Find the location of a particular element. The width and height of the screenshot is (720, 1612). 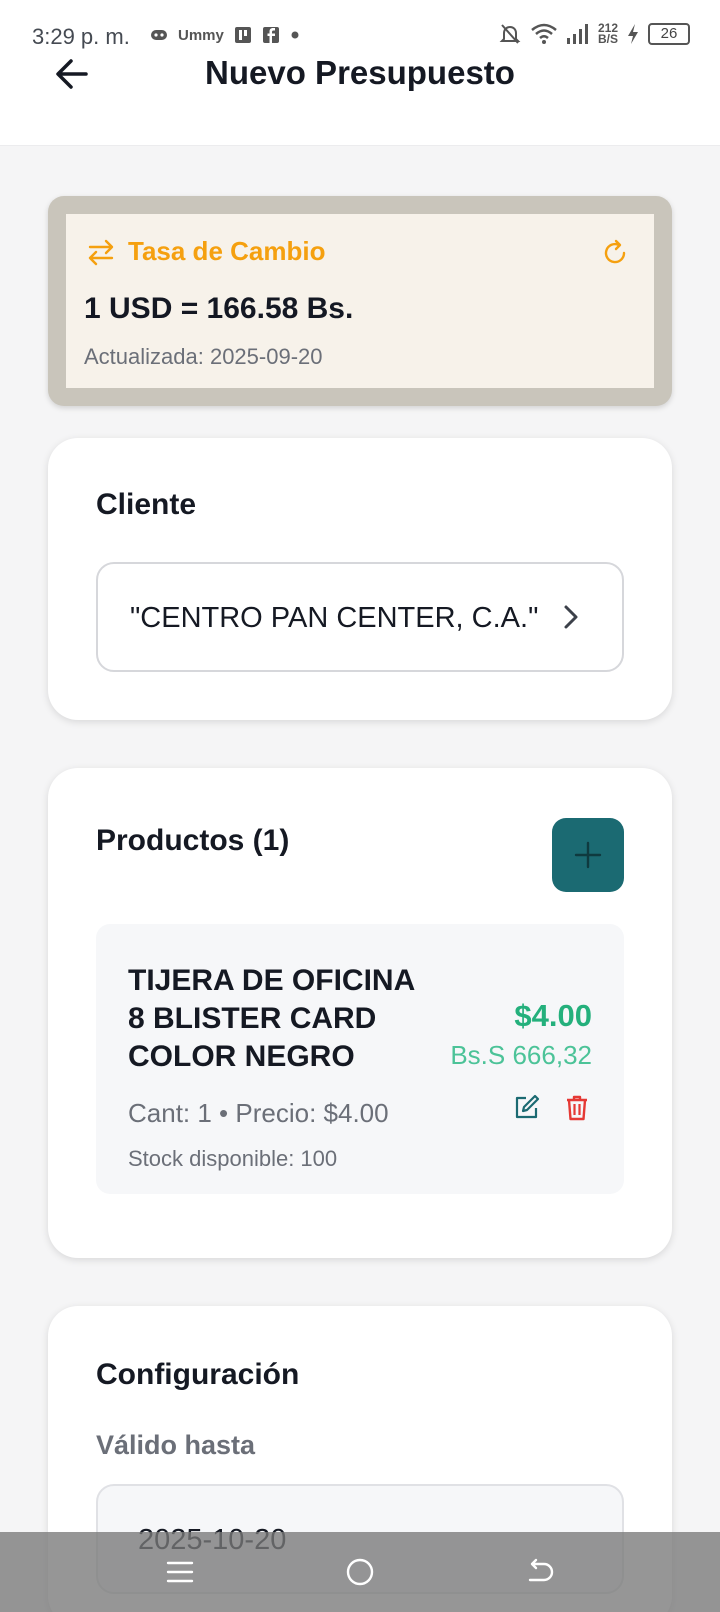

chevron-right-icon is located at coordinates (571, 617).